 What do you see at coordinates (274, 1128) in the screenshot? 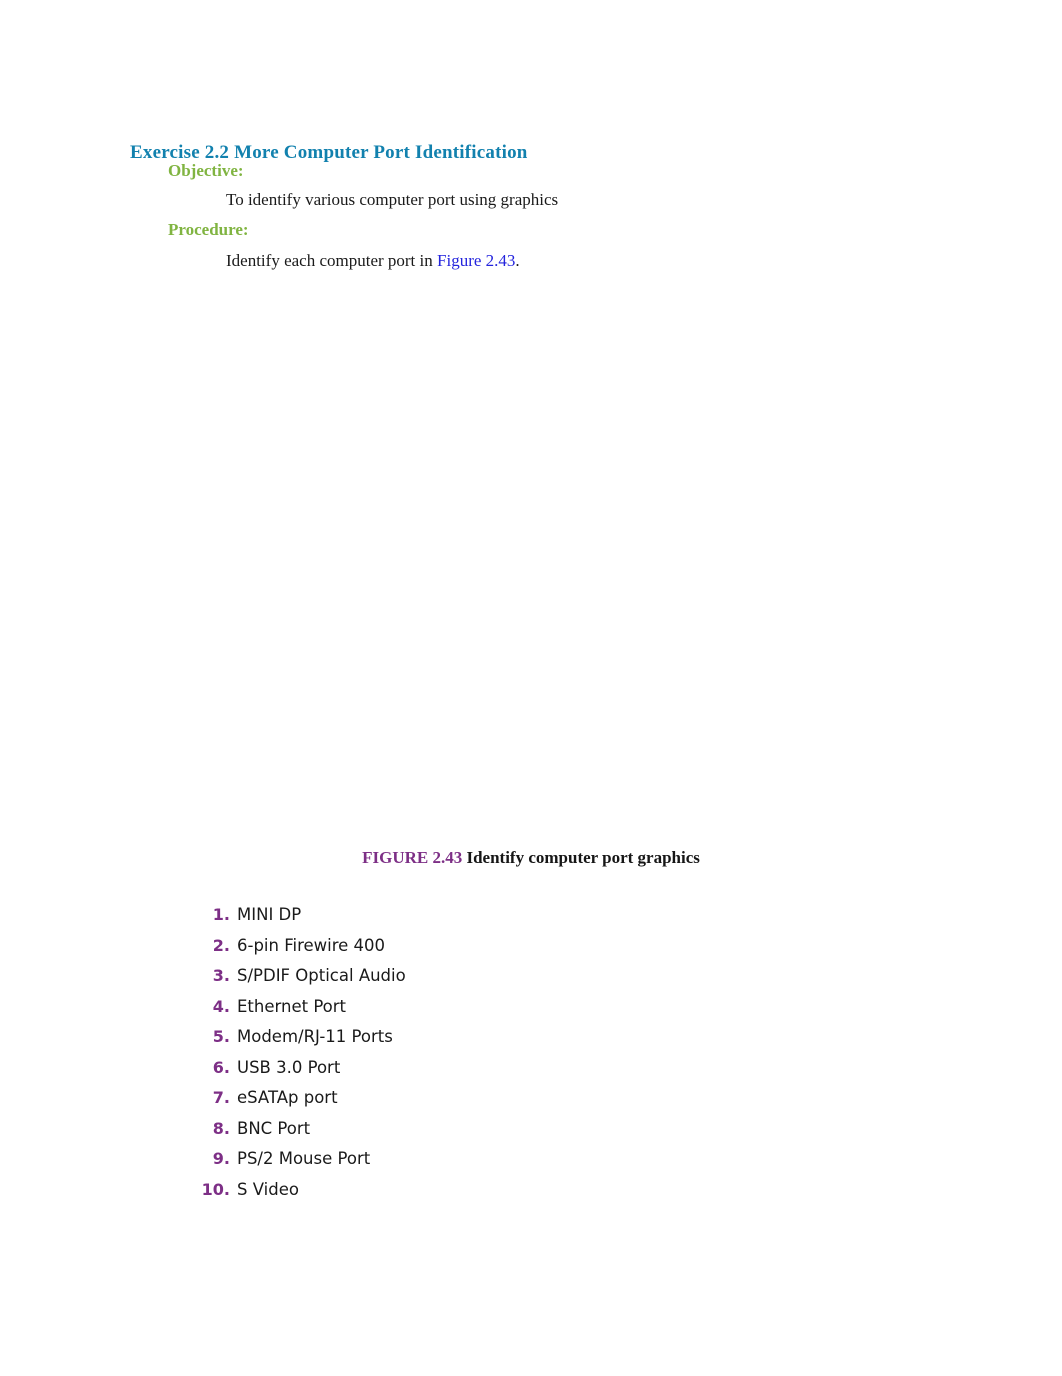
I see `list-item-label: BNC Port` at bounding box center [274, 1128].